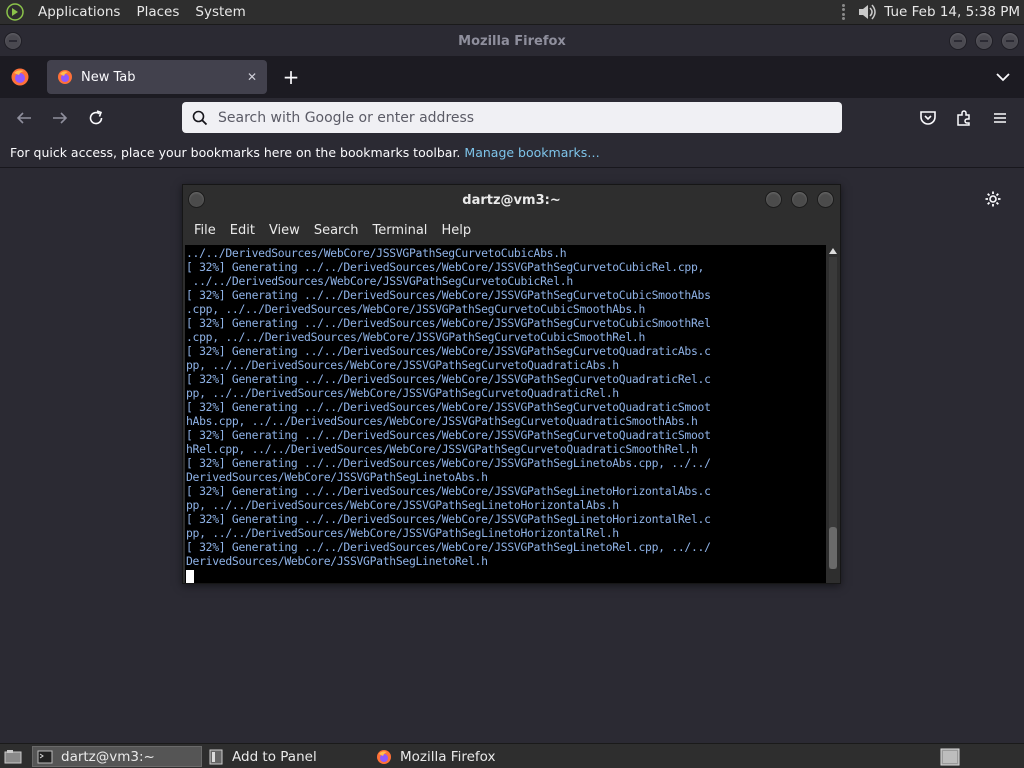 Image resolution: width=1024 pixels, height=768 pixels. I want to click on forward-arrow-icon, so click(60, 118).